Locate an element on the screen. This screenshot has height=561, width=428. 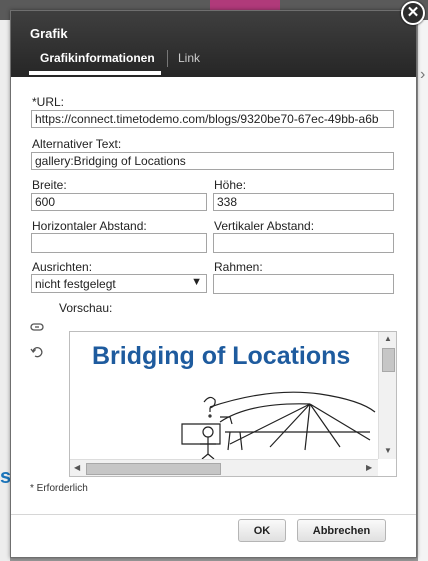
preview-vertical-scroll-thumb is located at coordinates (388, 360).